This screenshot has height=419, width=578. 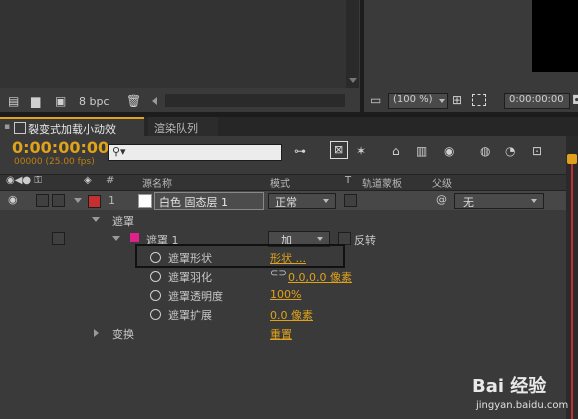 I want to click on parent-pickwhip-icon: @, so click(x=441, y=199).